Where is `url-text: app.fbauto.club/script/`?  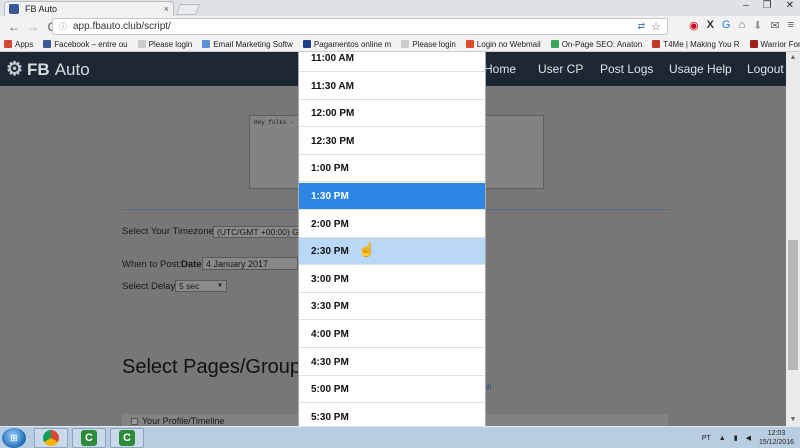
url-text: app.fbauto.club/script/ is located at coordinates (122, 26).